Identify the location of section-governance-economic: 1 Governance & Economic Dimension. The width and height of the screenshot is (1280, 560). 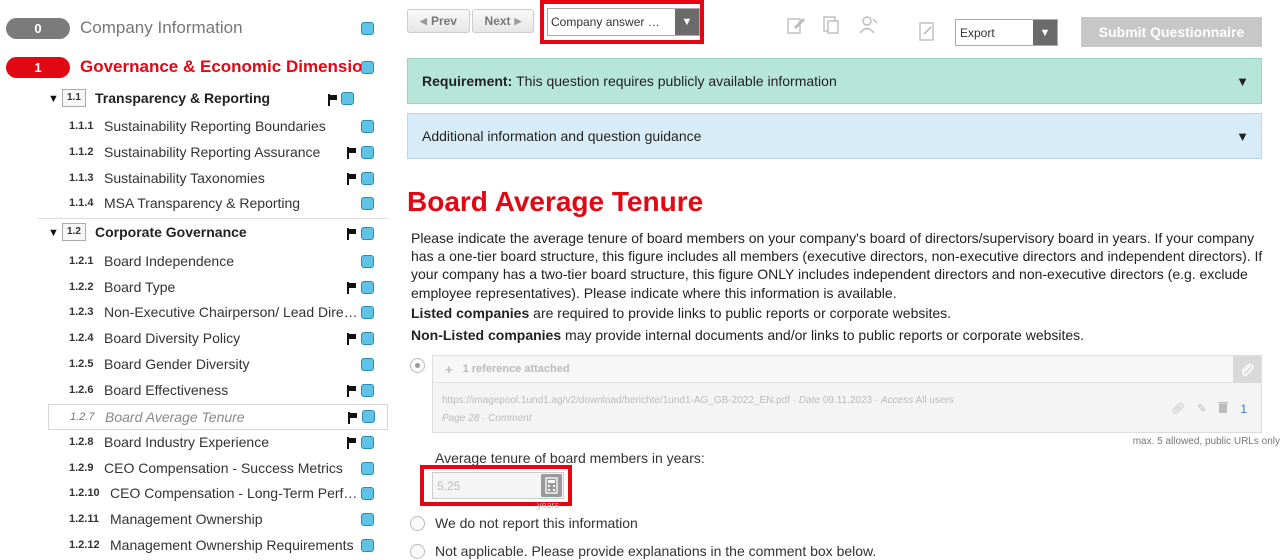
(194, 67).